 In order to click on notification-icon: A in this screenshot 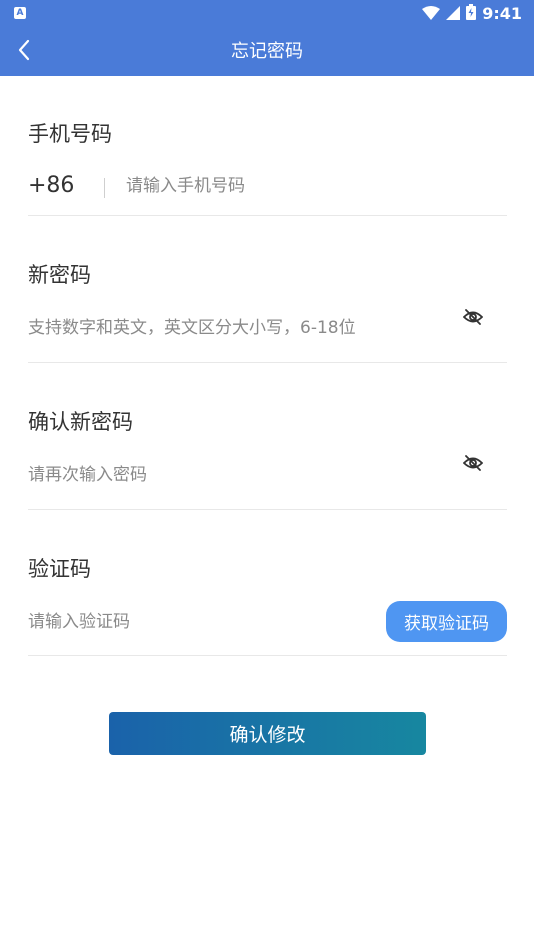, I will do `click(20, 13)`.